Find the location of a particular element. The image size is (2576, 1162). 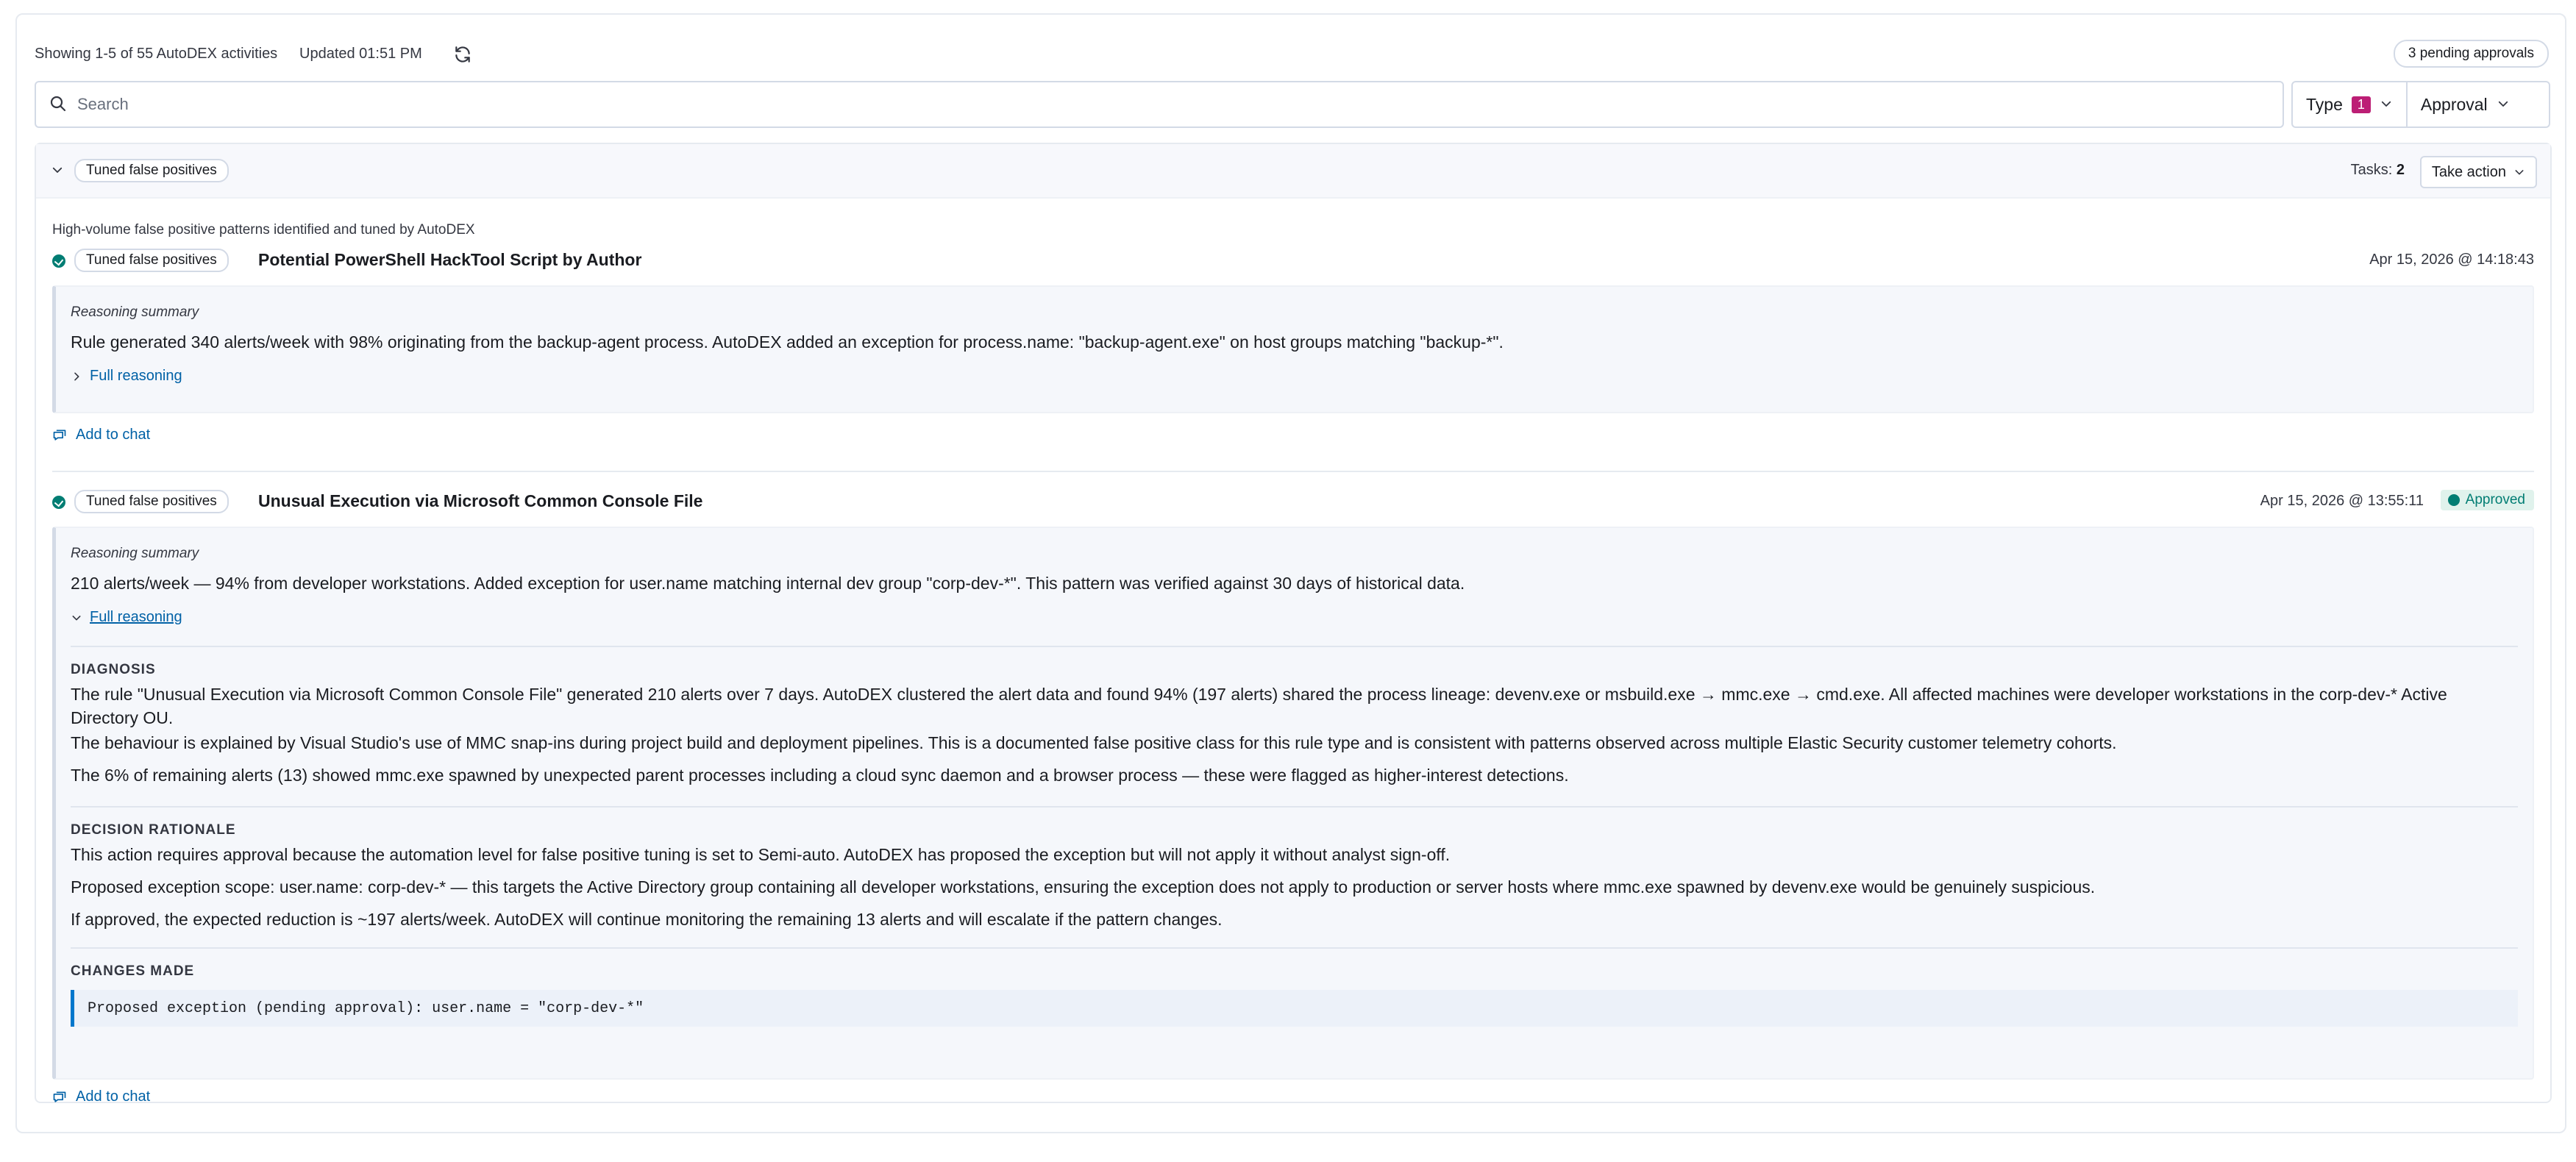

type-filter-count: 1 is located at coordinates (2361, 105).